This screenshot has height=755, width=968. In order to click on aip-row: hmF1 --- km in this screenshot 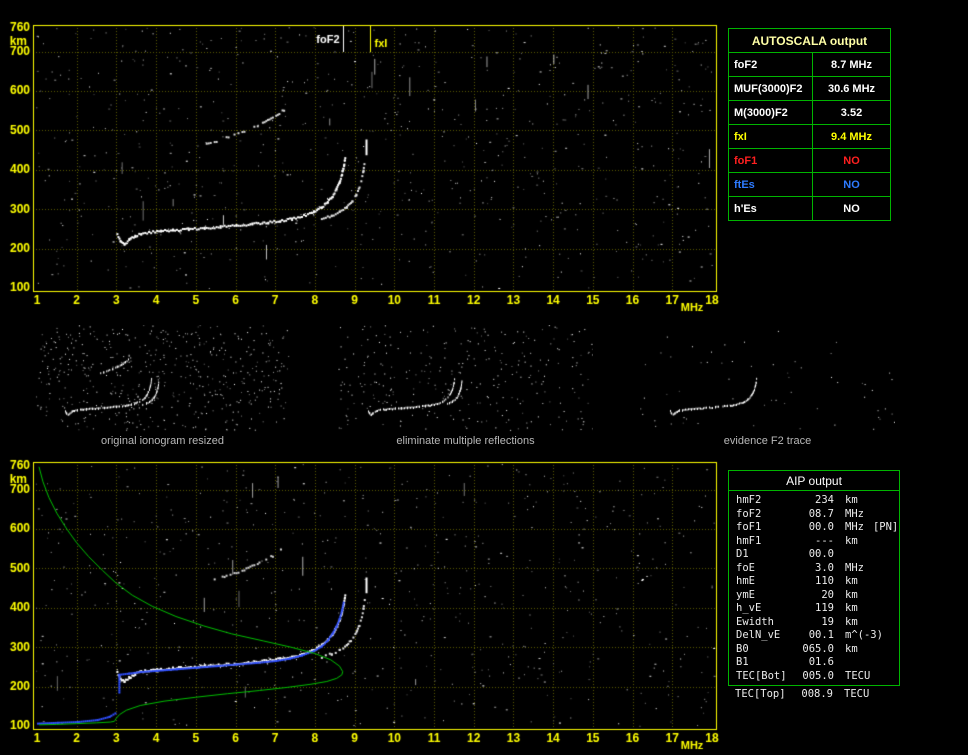, I will do `click(814, 542)`.